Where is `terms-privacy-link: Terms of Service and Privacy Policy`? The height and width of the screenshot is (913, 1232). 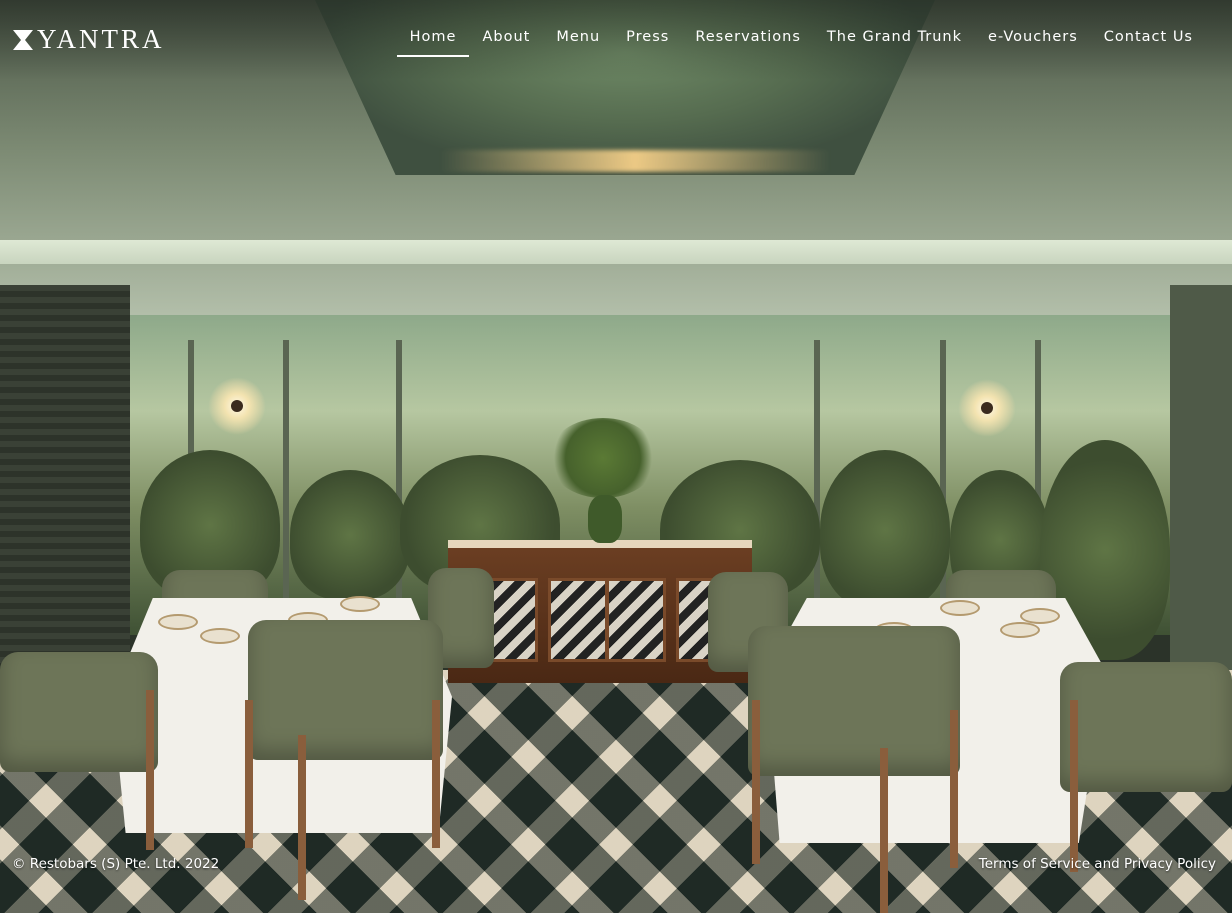 terms-privacy-link: Terms of Service and Privacy Policy is located at coordinates (1097, 864).